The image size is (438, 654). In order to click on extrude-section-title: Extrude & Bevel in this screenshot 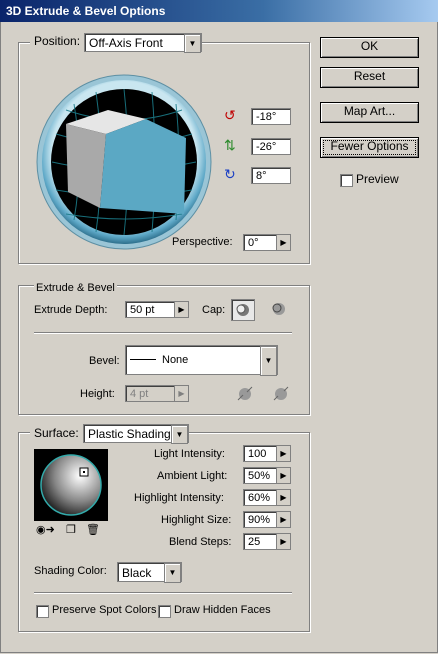, I will do `click(75, 288)`.